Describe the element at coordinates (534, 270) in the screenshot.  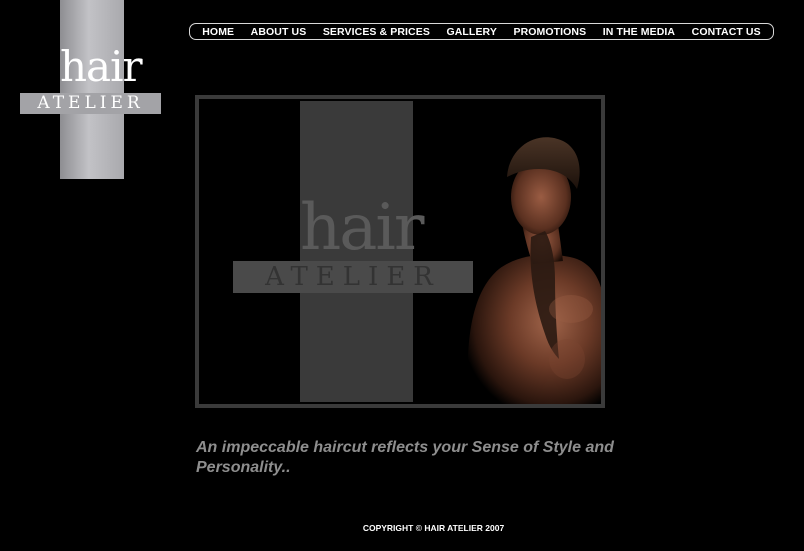
I see `hero-model-image` at that location.